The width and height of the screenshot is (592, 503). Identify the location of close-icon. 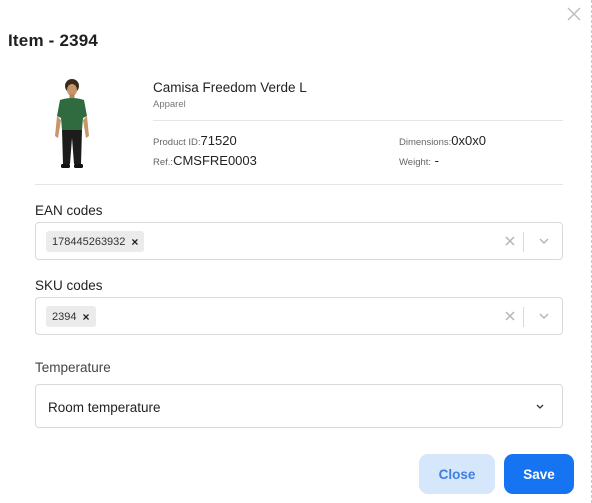
(574, 14).